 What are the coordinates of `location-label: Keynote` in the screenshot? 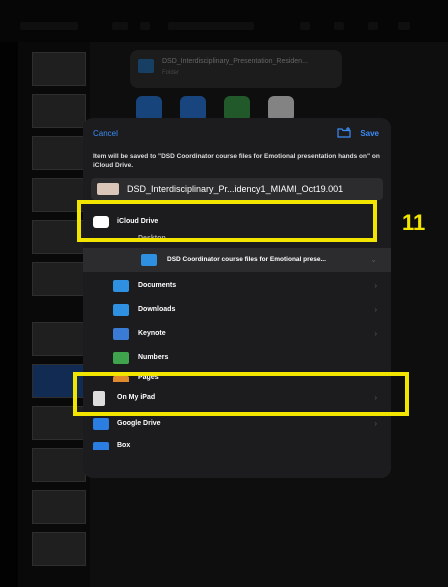 It's located at (152, 333).